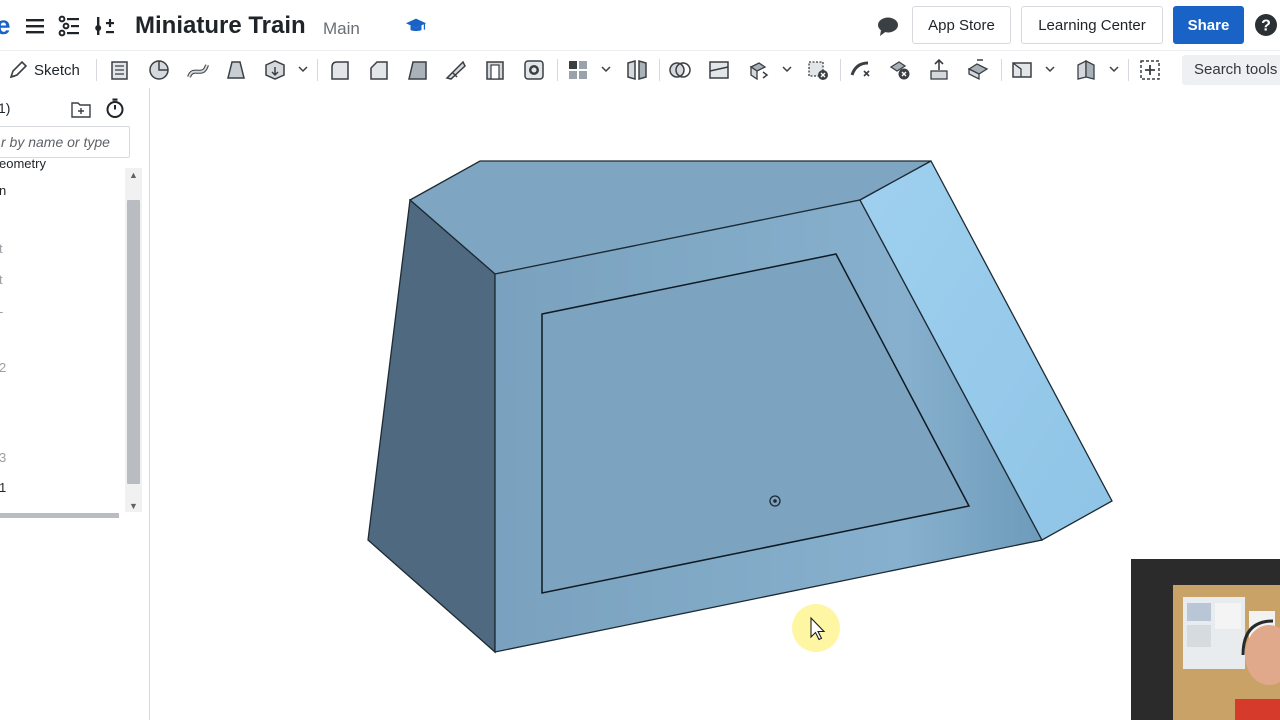 This screenshot has width=1280, height=720. I want to click on stopwatch-icon, so click(115, 108).